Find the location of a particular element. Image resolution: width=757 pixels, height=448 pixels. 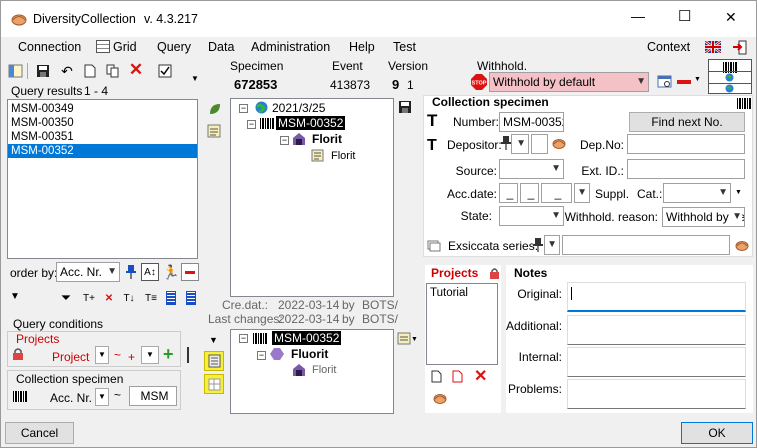

preview-icon is located at coordinates (665, 82).